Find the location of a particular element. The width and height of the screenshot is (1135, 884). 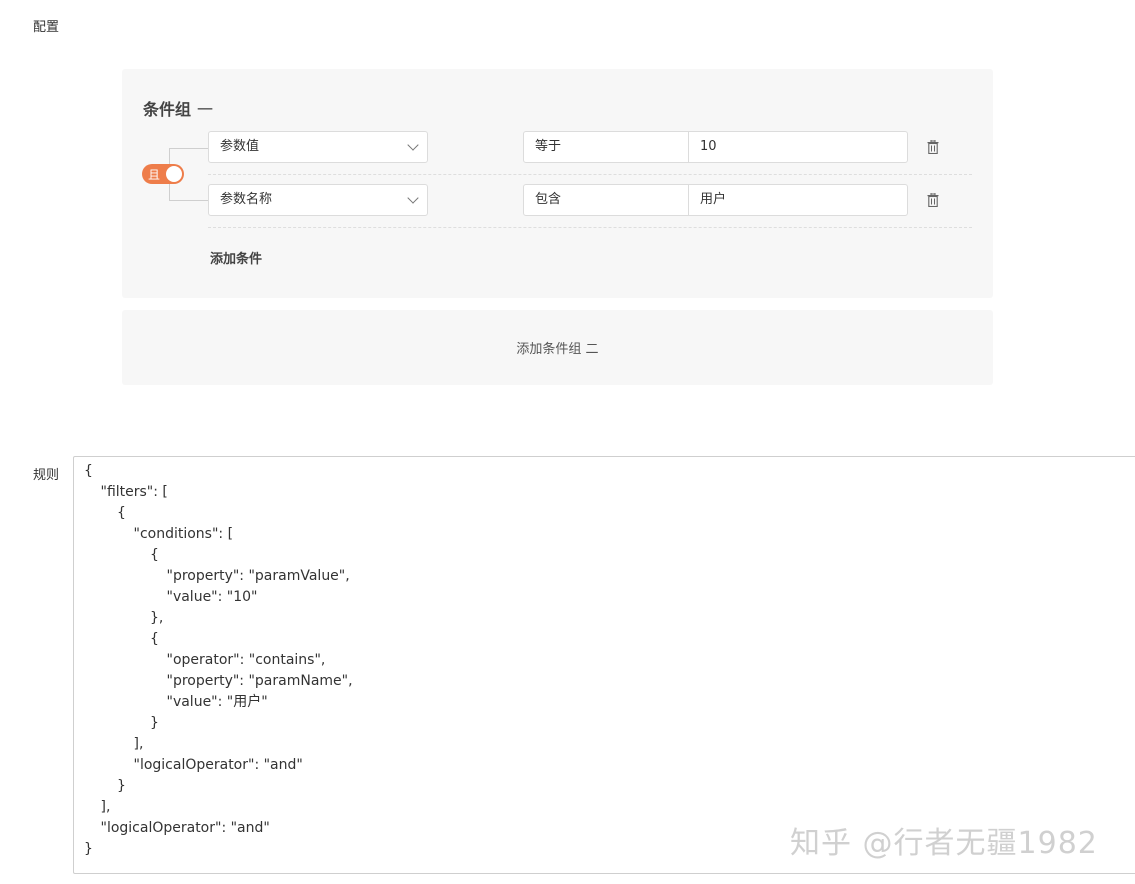

rules-label: 规则 is located at coordinates (46, 475).